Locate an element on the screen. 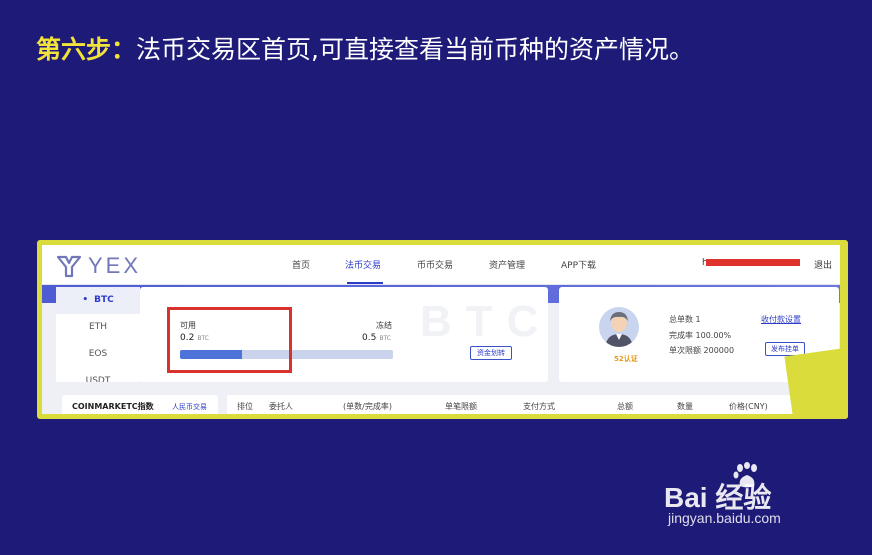  balance-card: BTC 可用 0.2 BTC 冻结 0.5 BTC 资金划转 is located at coordinates (344, 334).